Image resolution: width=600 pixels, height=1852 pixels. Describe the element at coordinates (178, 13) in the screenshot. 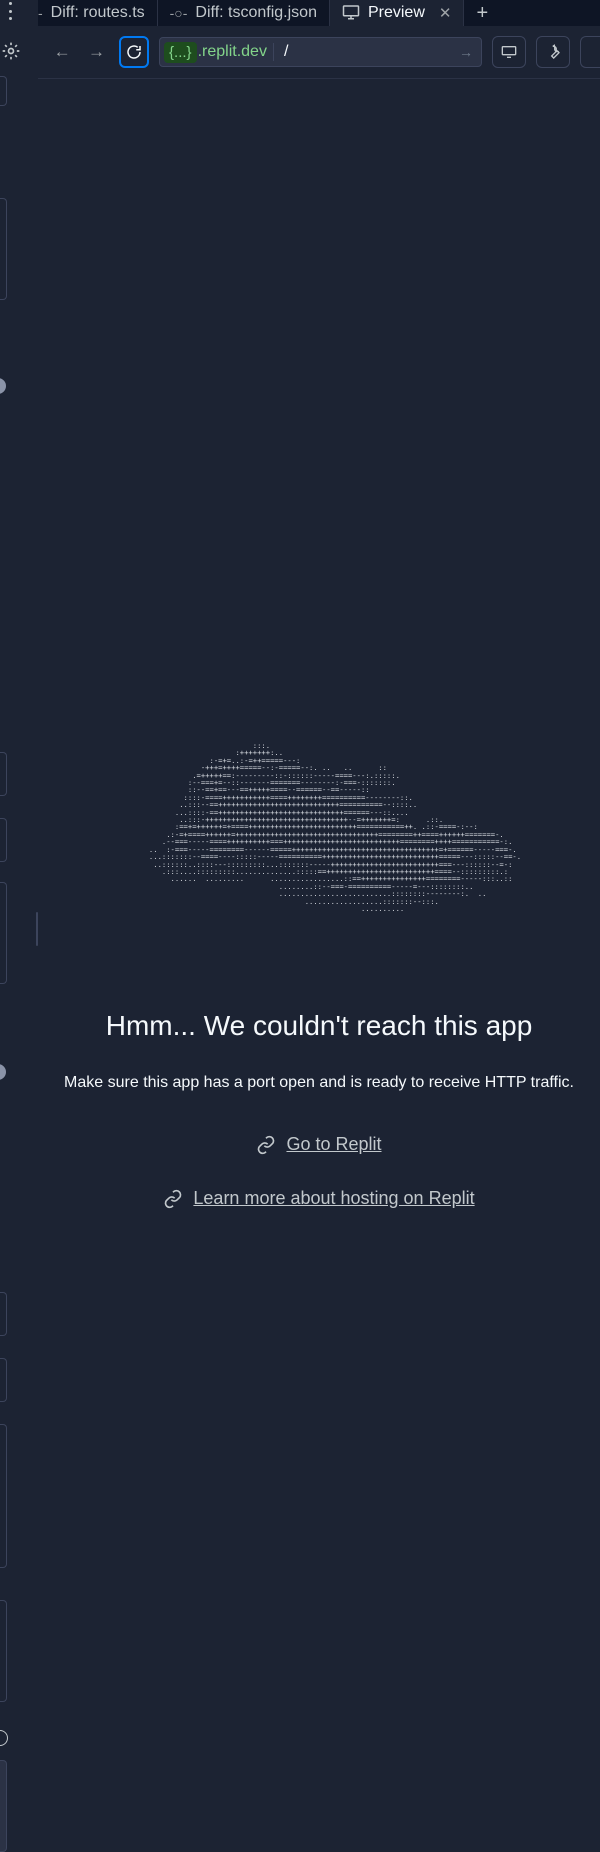

I see `commit-icon: -○-` at that location.